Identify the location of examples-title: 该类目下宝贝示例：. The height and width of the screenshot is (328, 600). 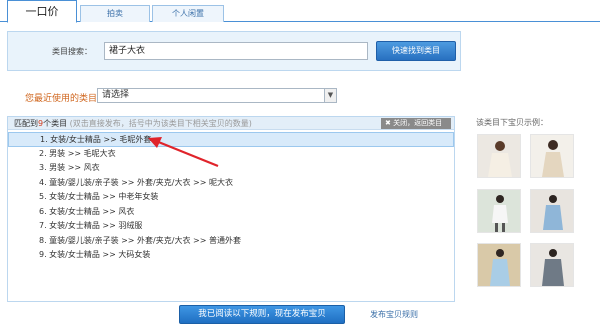
(512, 122).